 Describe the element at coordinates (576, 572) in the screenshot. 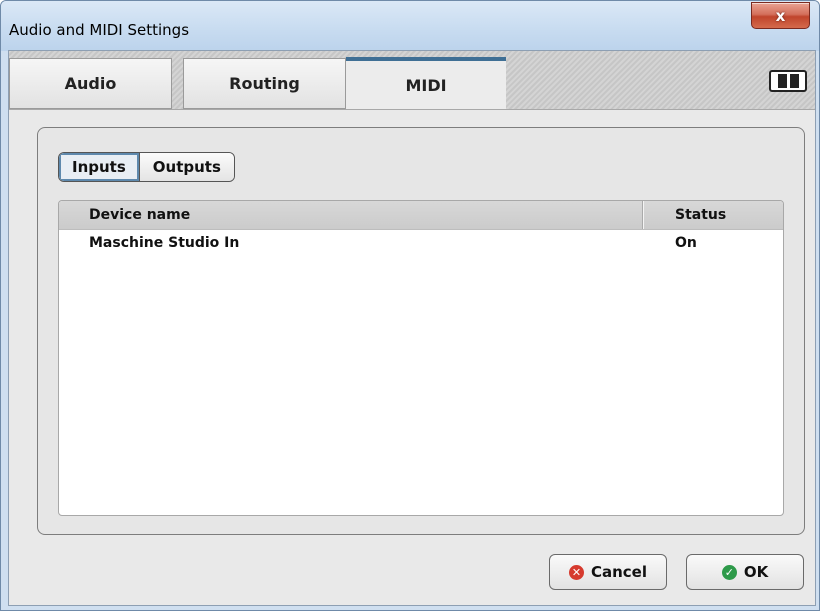

I see `cancel-icon: ✕` at that location.